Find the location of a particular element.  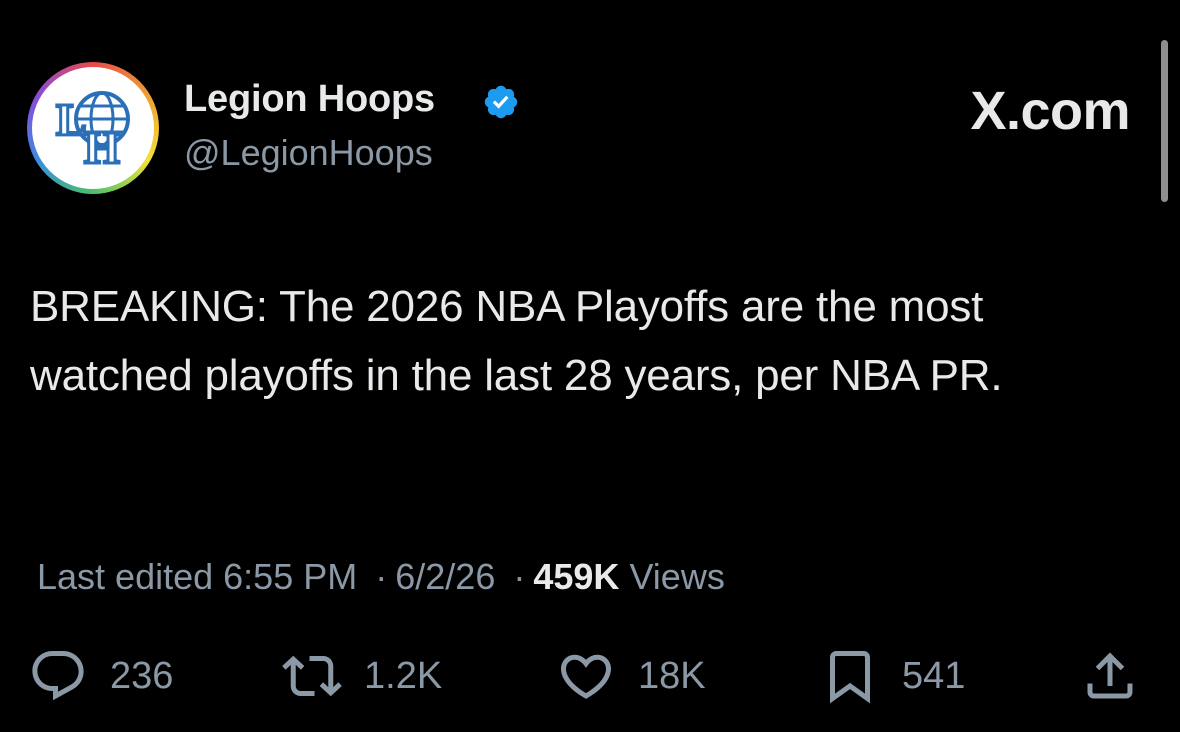

heart-icon is located at coordinates (586, 676).